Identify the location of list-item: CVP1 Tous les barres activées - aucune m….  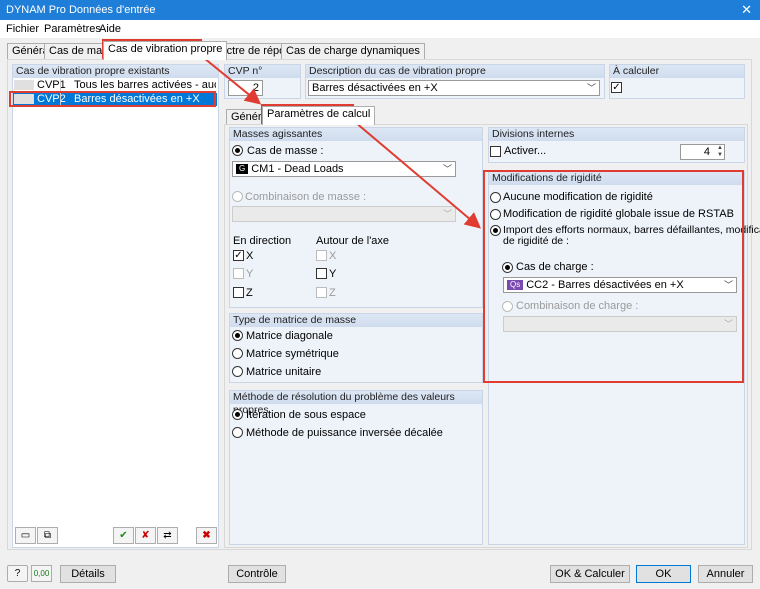
(115, 85).